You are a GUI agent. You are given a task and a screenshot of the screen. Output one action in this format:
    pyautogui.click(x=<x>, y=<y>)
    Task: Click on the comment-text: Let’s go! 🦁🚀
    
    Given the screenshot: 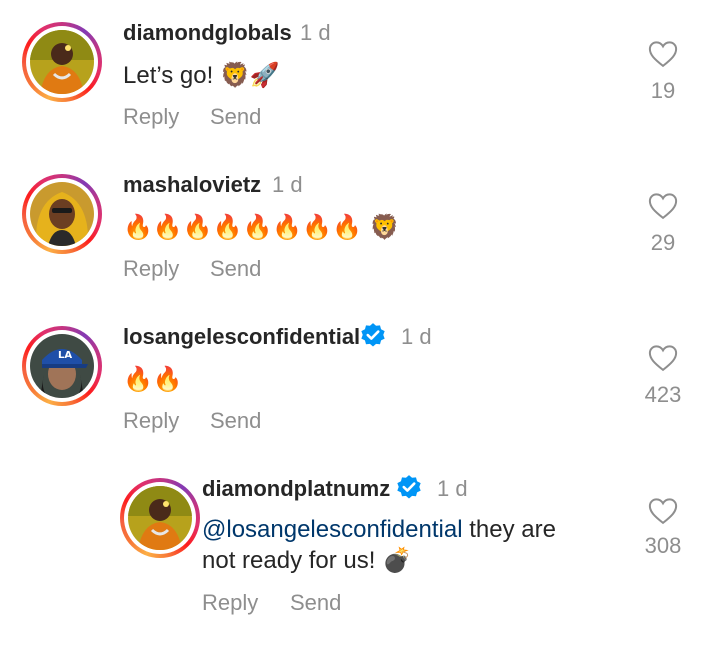 What is the action you would take?
    pyautogui.click(x=201, y=75)
    